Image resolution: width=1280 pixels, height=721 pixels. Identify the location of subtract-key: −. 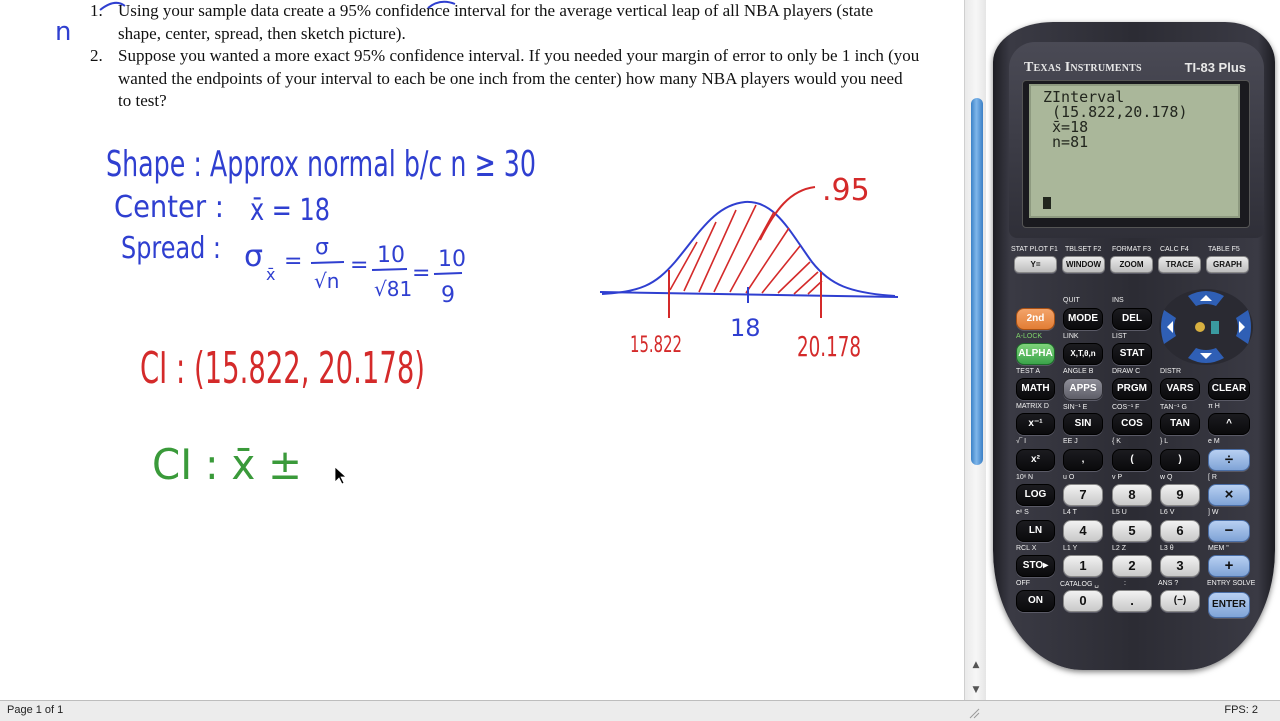
(1229, 531).